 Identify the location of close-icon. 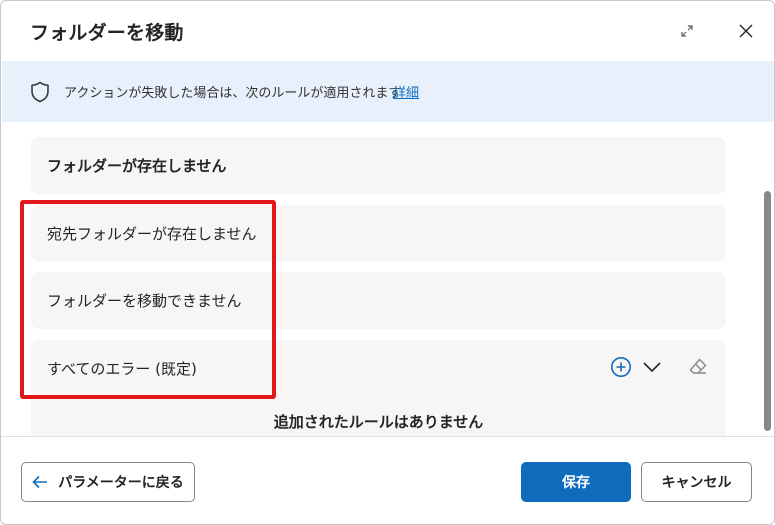
(746, 31).